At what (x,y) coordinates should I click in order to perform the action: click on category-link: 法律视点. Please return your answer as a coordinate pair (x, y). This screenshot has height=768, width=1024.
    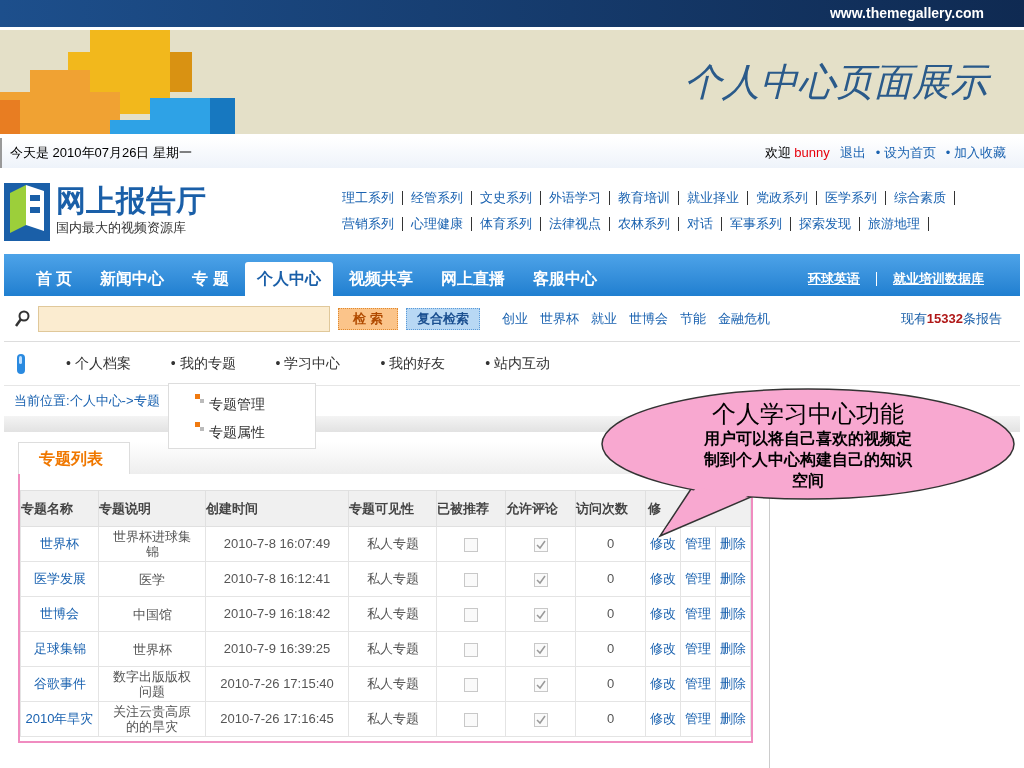
    Looking at the image, I should click on (575, 224).